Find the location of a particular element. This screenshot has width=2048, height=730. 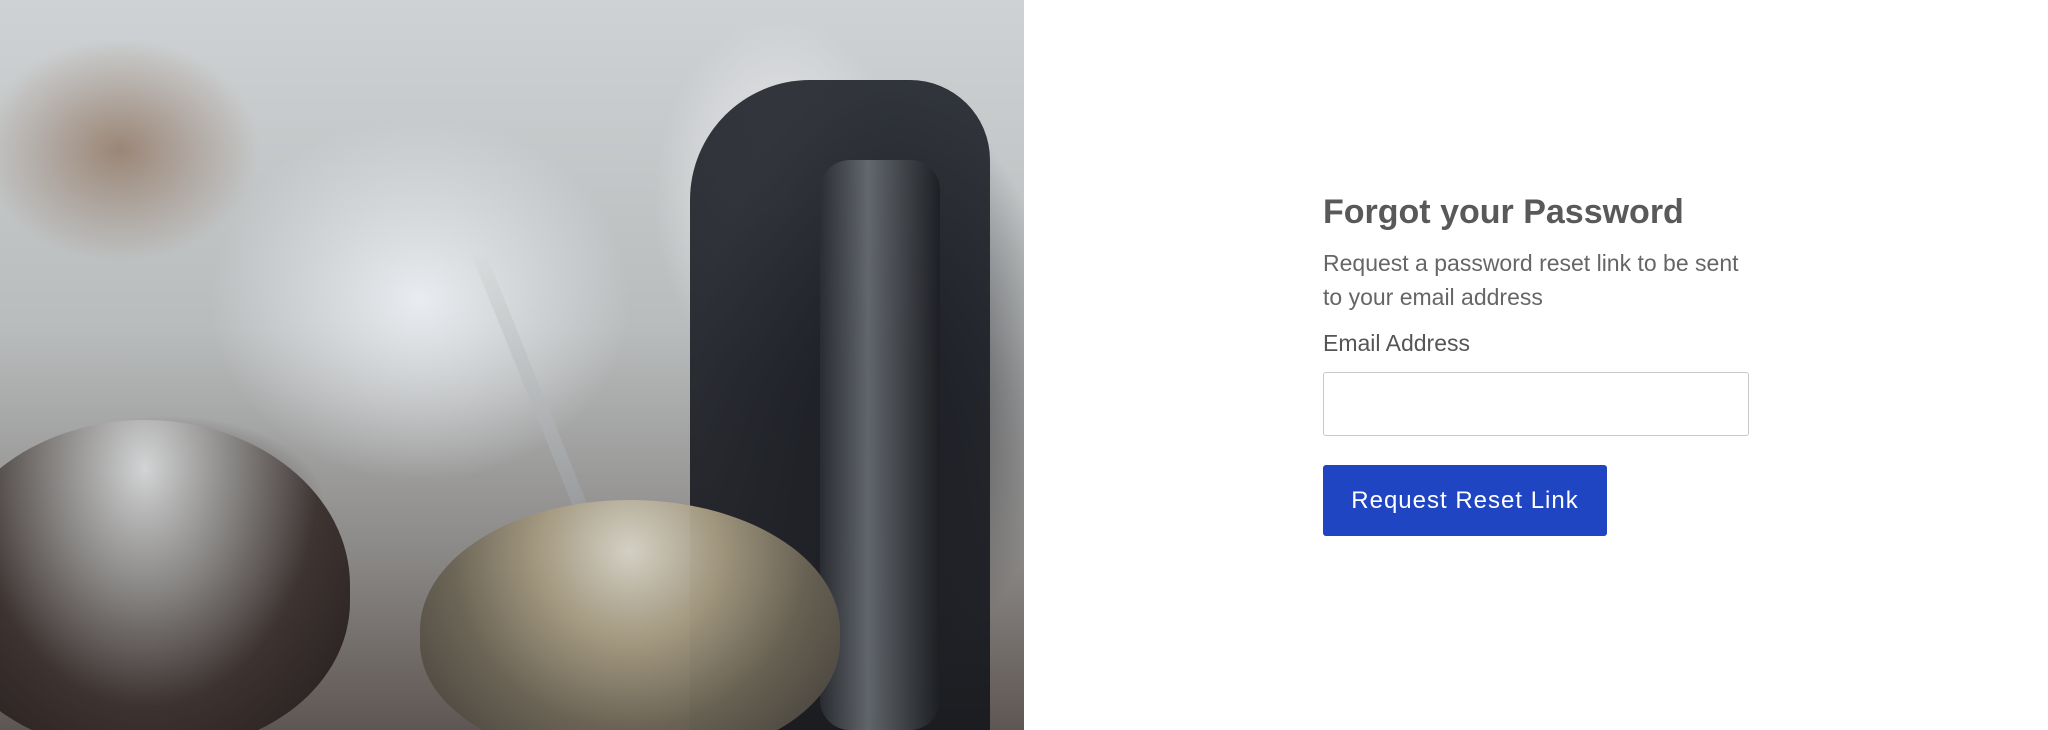

mixing-bowl-left is located at coordinates (175, 575).